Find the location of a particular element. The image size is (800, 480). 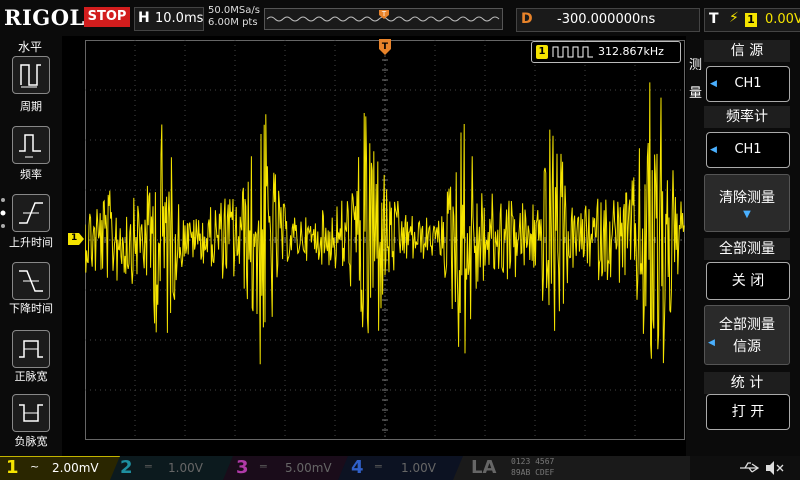

delay-letter: D is located at coordinates (527, 19).